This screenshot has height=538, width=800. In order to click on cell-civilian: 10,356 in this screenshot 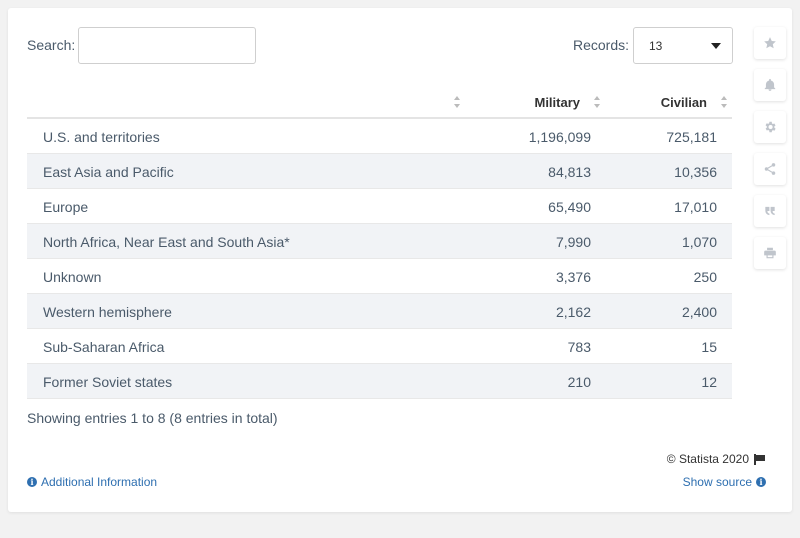, I will do `click(695, 171)`.